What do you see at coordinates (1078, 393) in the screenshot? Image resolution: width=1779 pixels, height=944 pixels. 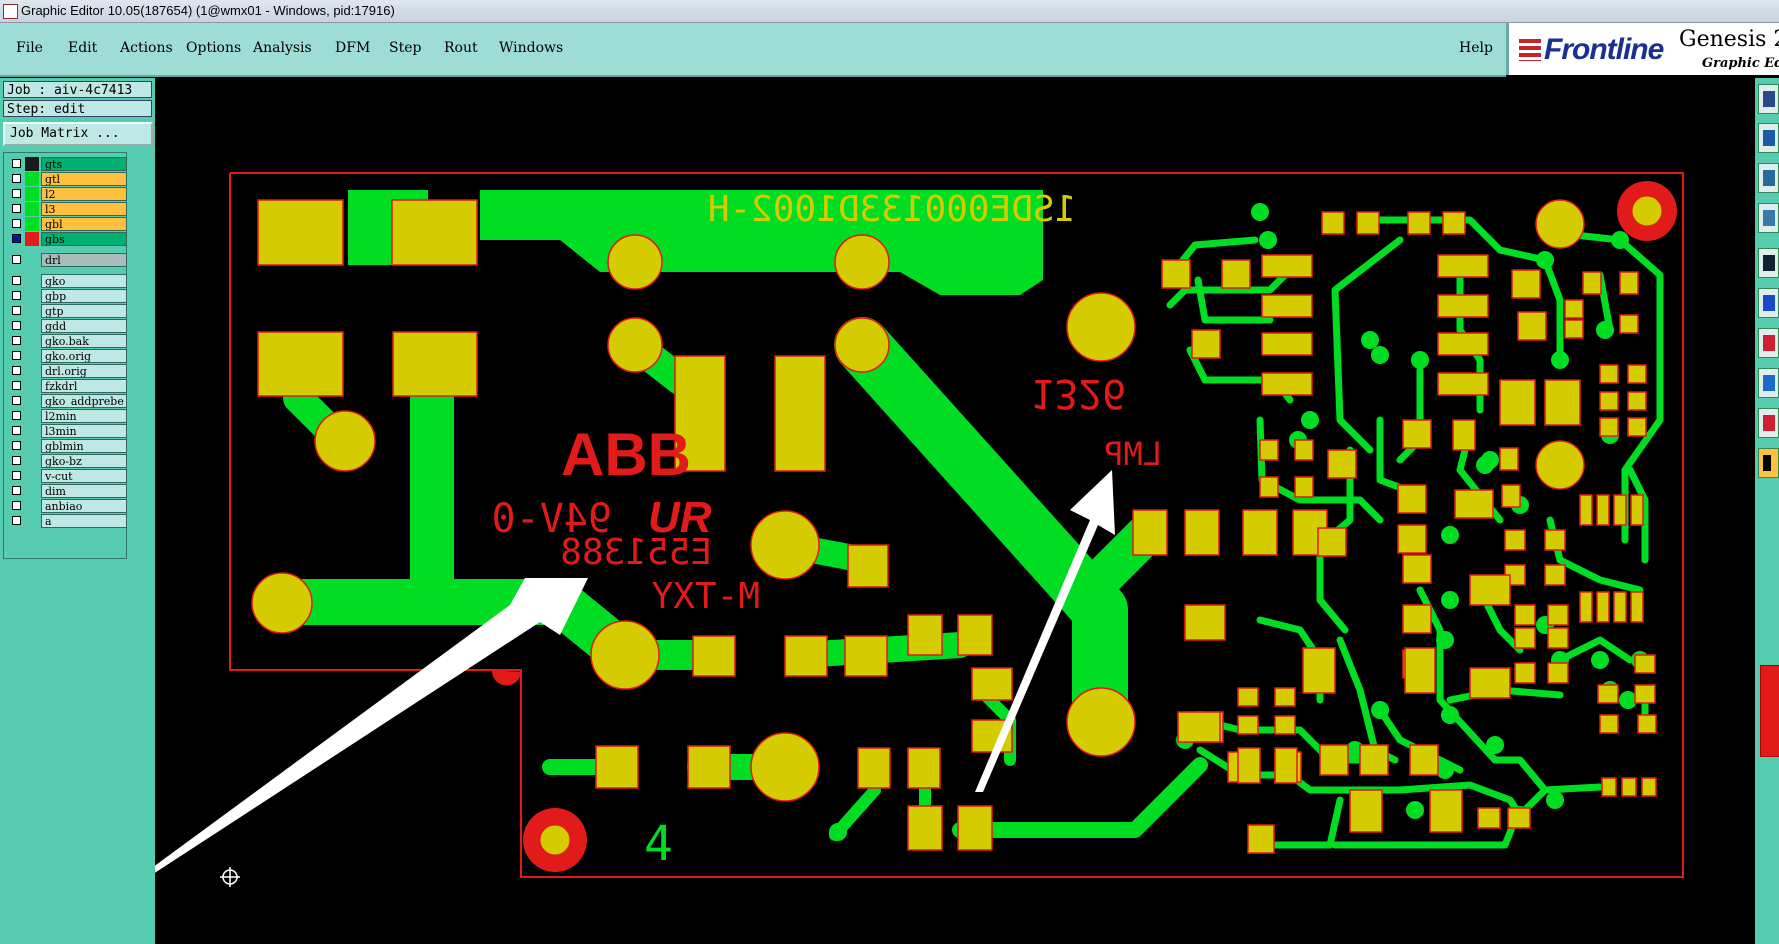 I see `silk-1326: 1326` at bounding box center [1078, 393].